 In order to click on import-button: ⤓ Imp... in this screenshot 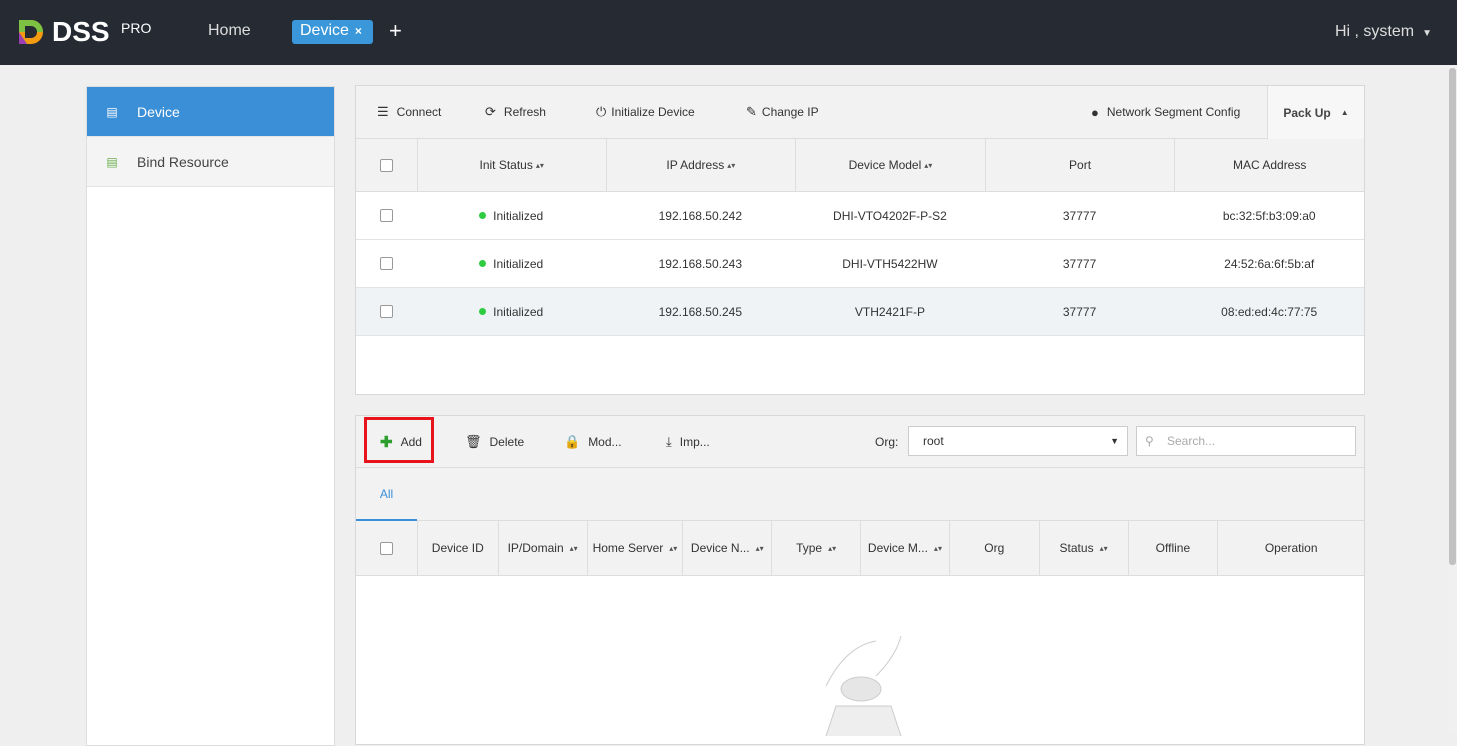, I will do `click(688, 442)`.